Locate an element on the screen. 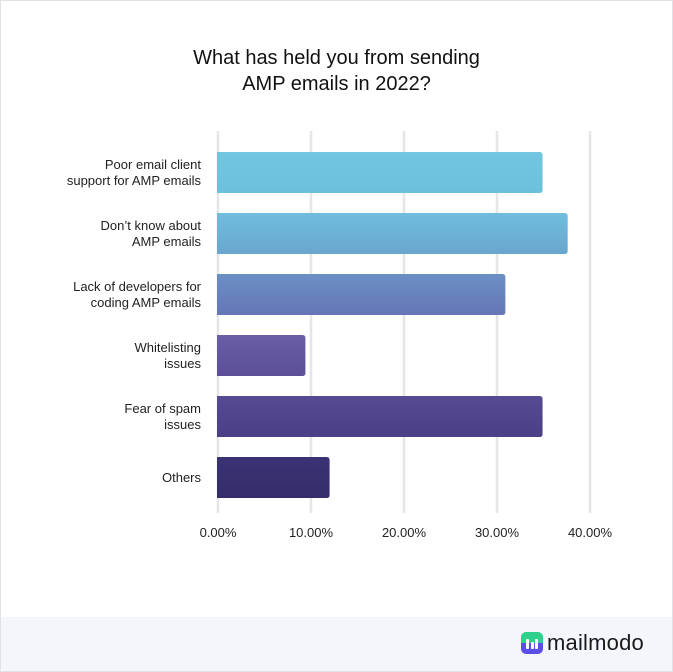 This screenshot has height=672, width=673. brand-name: mailmodo is located at coordinates (595, 642).